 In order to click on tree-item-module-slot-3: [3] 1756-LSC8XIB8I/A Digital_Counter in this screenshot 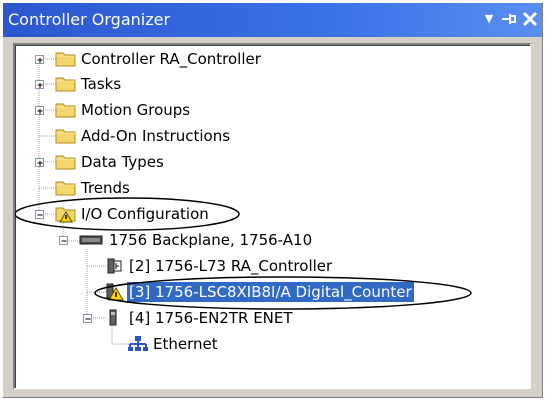, I will do `click(272, 292)`.